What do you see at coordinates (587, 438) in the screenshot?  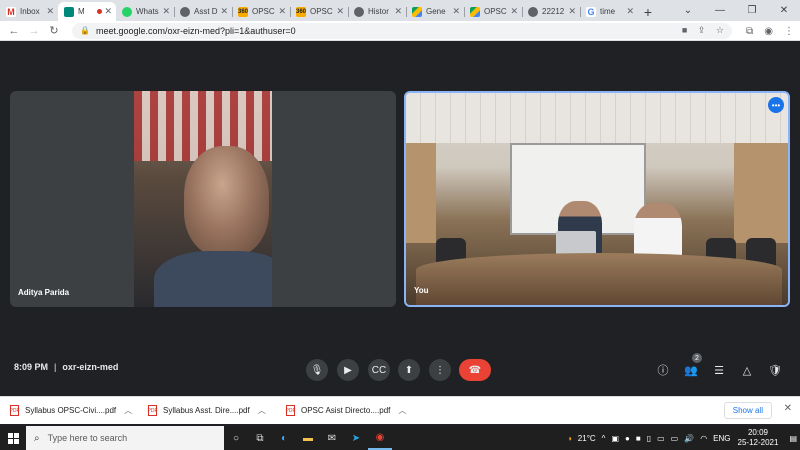 I see `temperature: 21°C` at bounding box center [587, 438].